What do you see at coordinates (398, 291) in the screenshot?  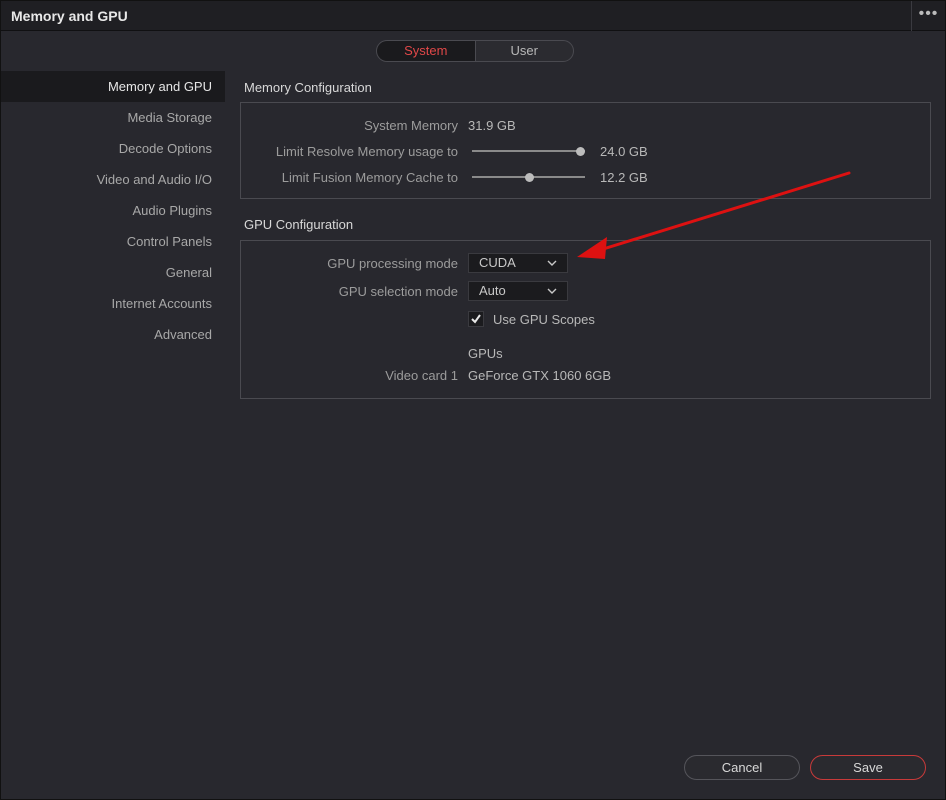 I see `gpu-selection-mode-label: GPU selection mode` at bounding box center [398, 291].